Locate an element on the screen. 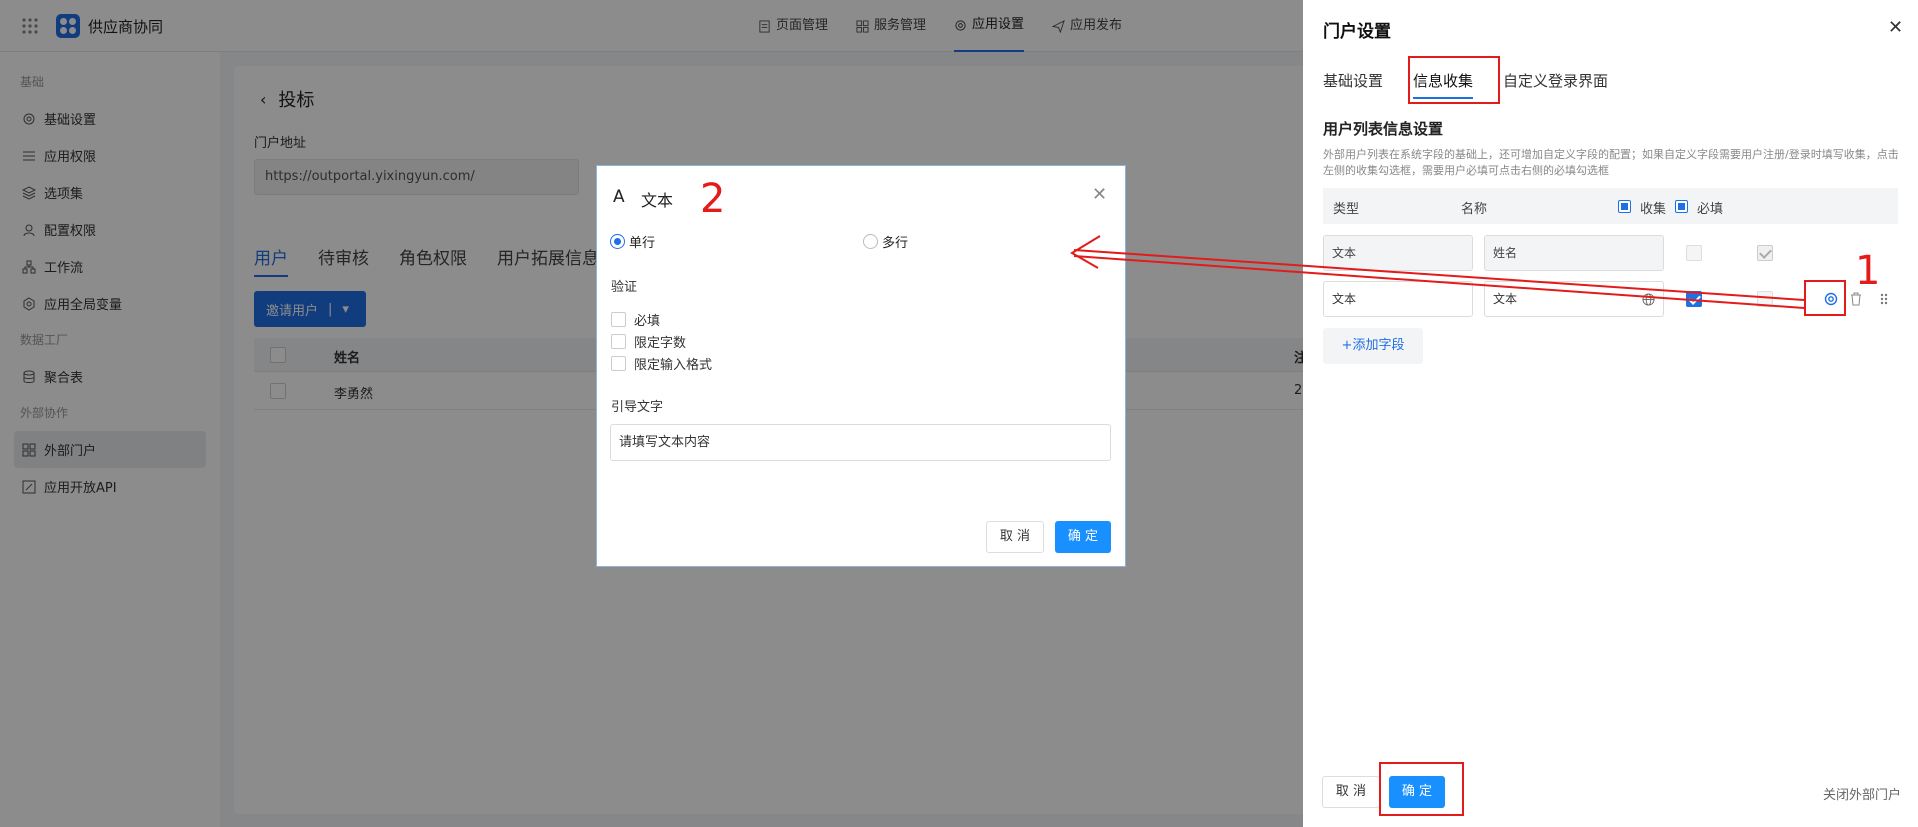  drawer-title: 门户设置 is located at coordinates (1357, 32).